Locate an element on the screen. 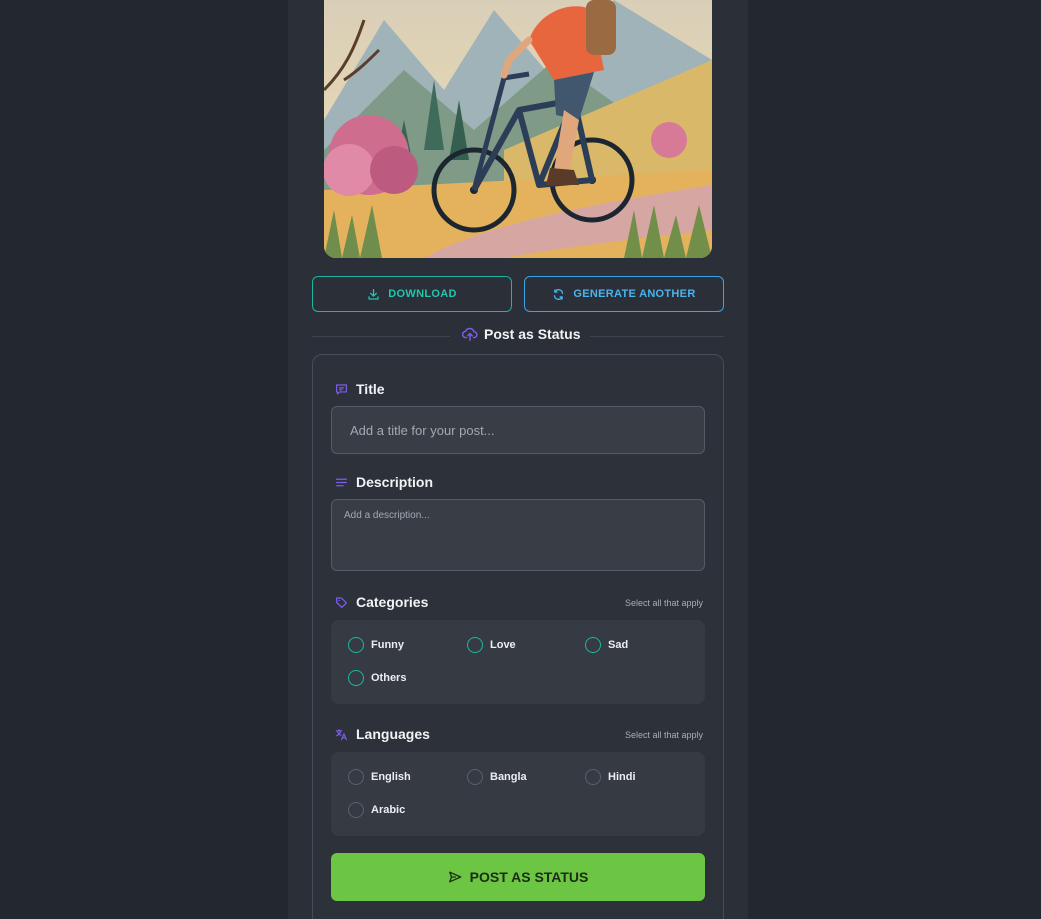 This screenshot has height=919, width=1041. languages-label: Languages is located at coordinates (382, 734).